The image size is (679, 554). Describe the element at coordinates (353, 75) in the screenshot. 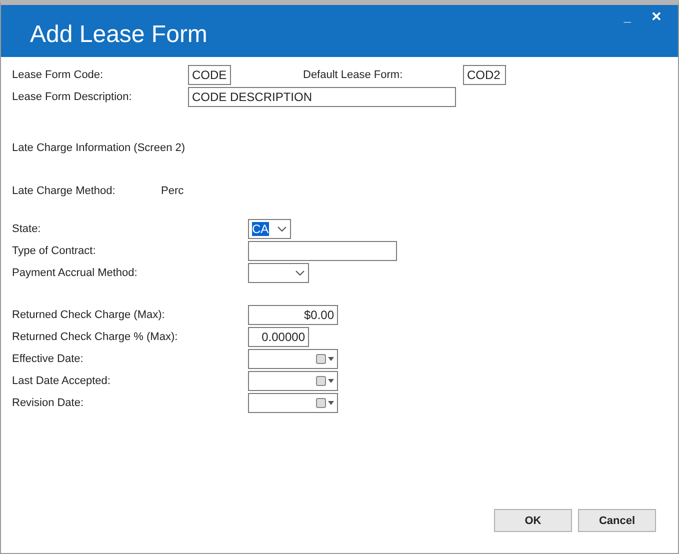

I see `field-label: Default Lease Form:` at that location.